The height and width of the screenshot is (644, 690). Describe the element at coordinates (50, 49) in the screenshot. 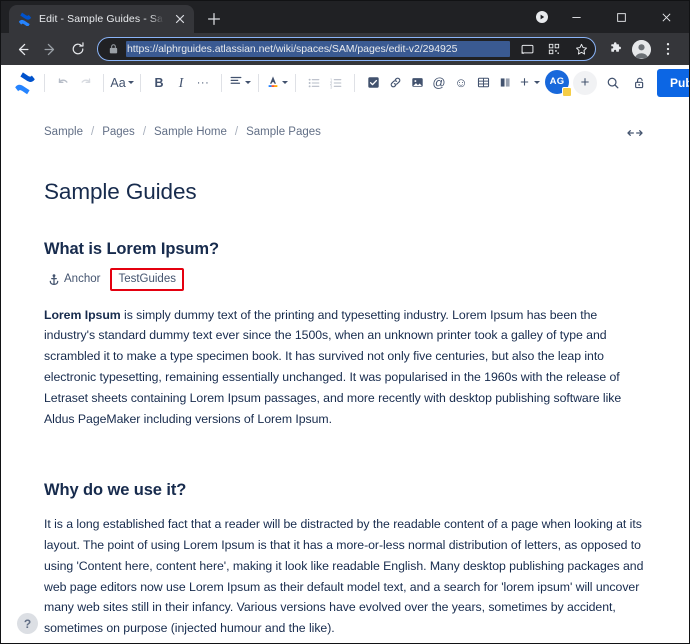

I see `forward-arrow-icon` at that location.